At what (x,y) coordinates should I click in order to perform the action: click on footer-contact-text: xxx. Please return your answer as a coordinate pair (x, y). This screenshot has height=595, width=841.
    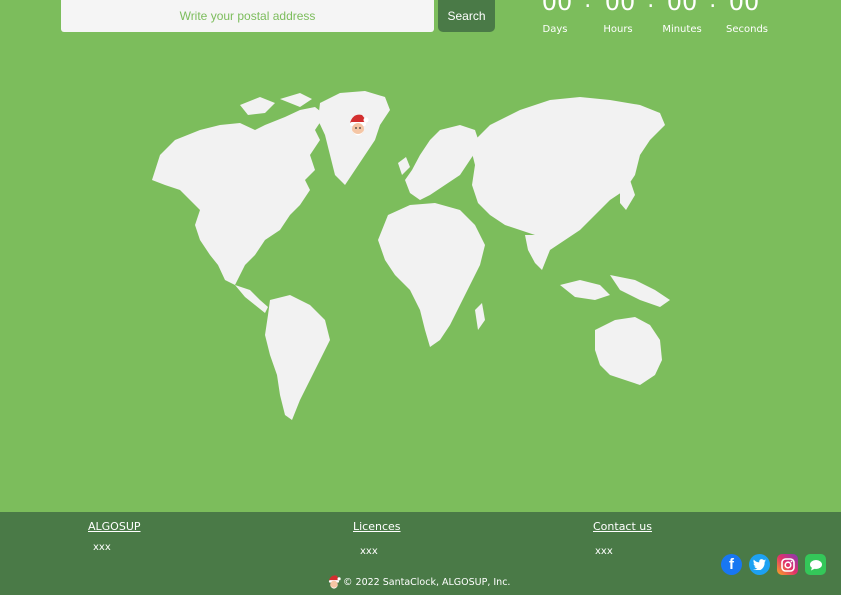
    Looking at the image, I should click on (604, 551).